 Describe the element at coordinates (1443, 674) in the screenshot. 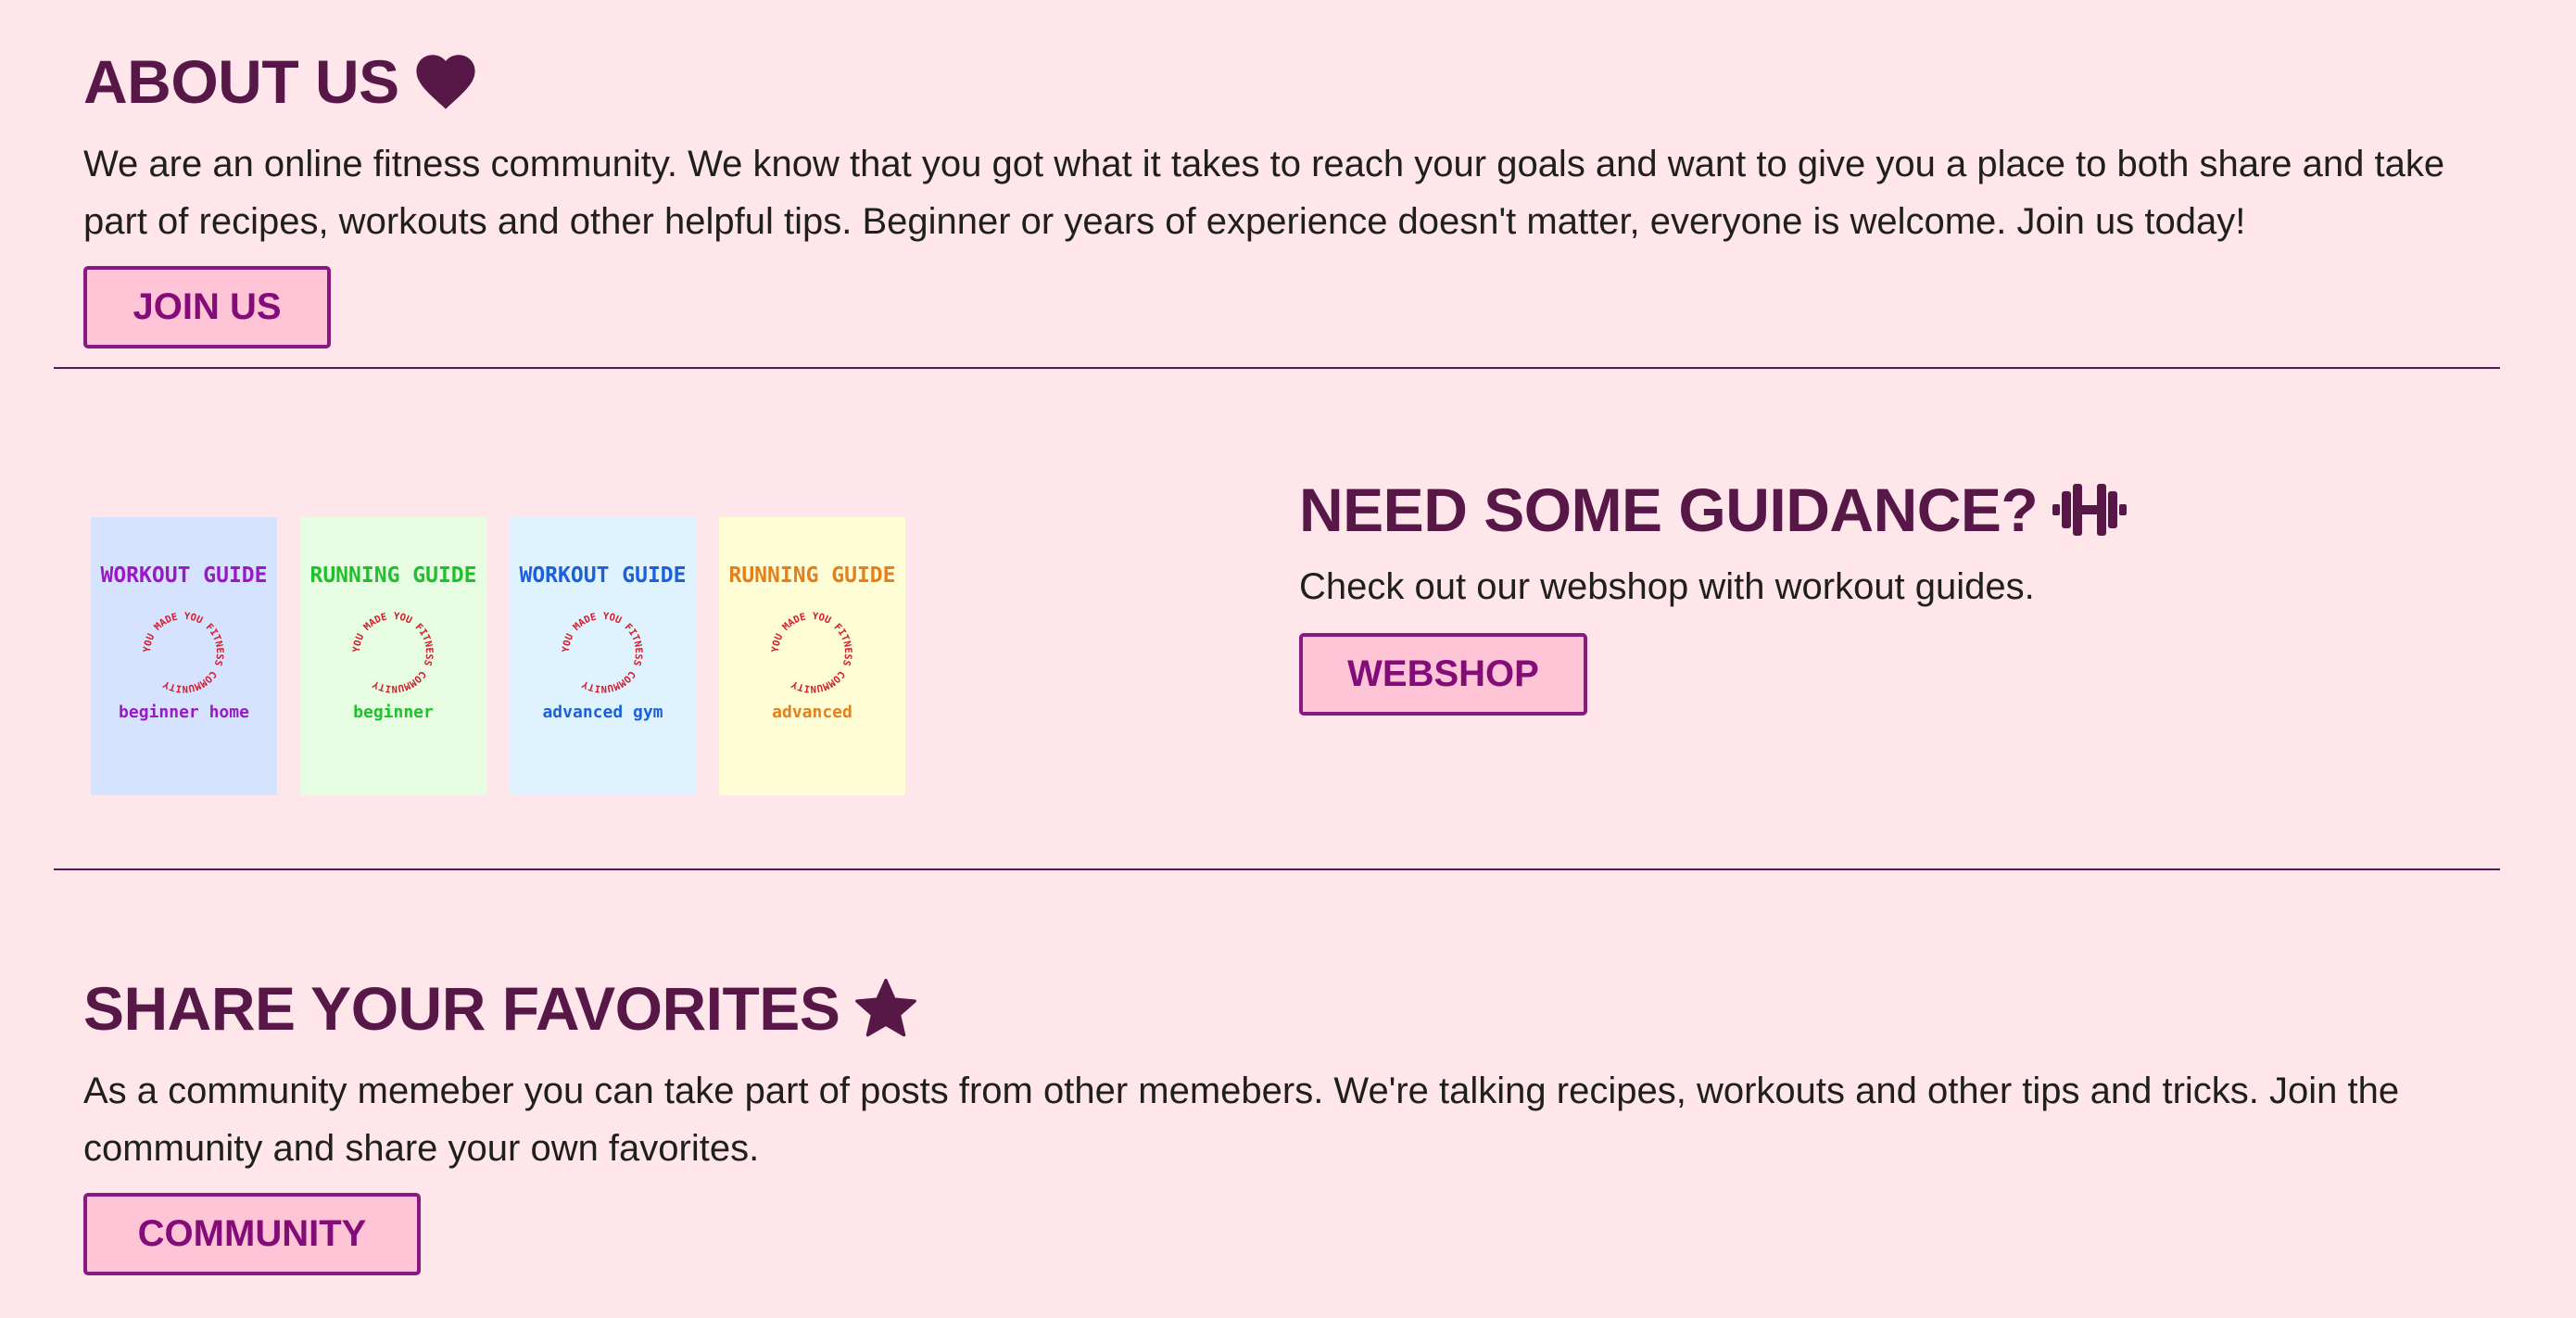

I see `webshop-button: WEBSHOP` at that location.